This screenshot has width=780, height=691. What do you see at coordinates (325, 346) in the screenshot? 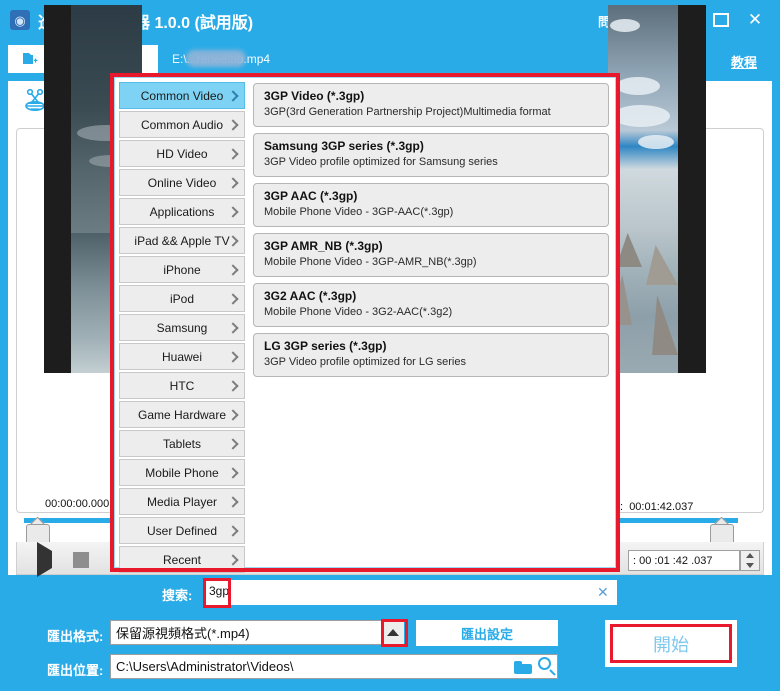
I see `format-title: LG 3GP series (*.3gp)` at bounding box center [325, 346].